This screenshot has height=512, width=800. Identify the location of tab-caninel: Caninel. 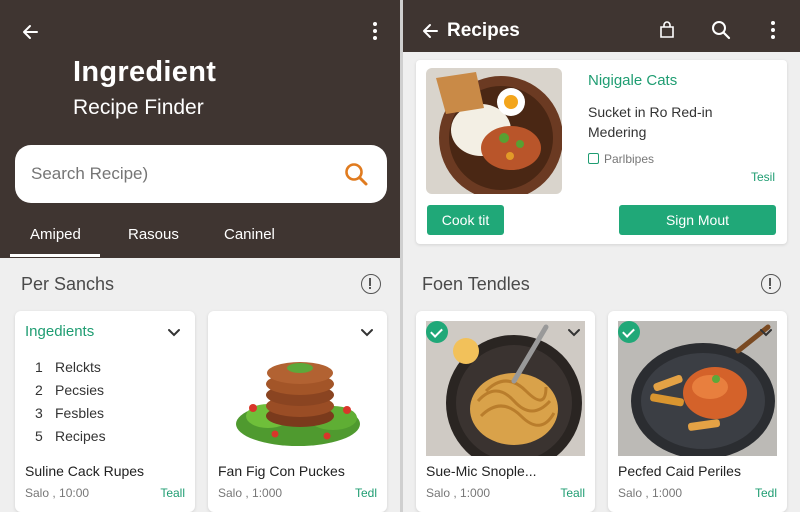
(249, 234).